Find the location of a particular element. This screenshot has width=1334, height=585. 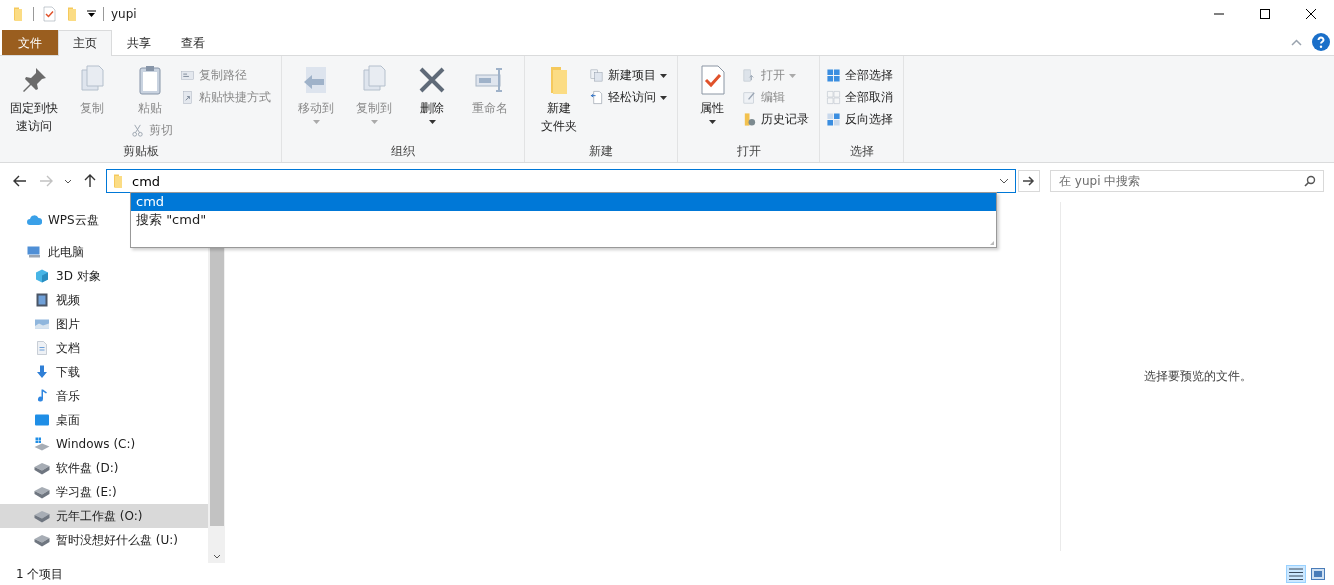

cube-icon is located at coordinates (42, 276).